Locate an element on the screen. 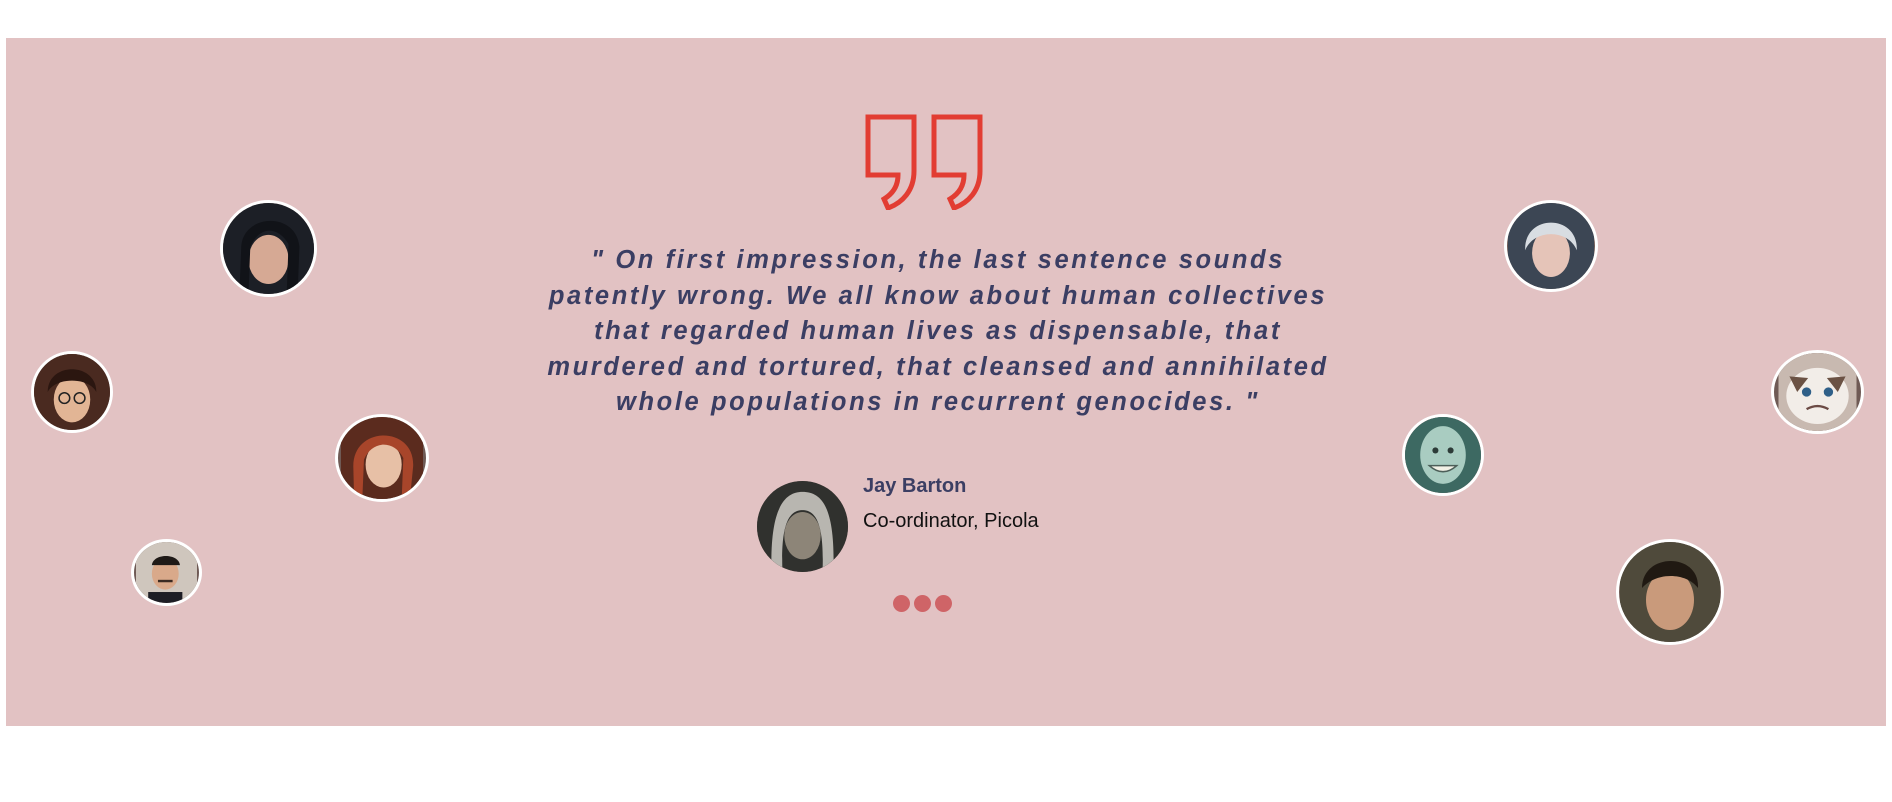 The height and width of the screenshot is (802, 1892). author-name: Jay Barton is located at coordinates (915, 486).